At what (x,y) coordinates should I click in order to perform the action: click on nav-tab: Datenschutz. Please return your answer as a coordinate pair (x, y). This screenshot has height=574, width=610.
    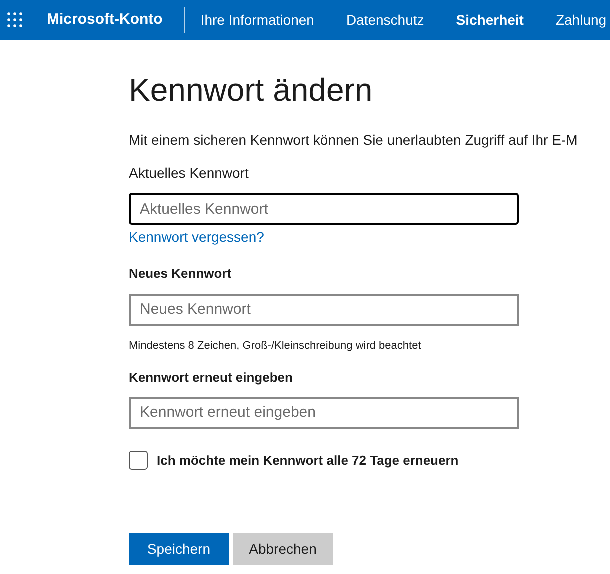
    Looking at the image, I should click on (385, 20).